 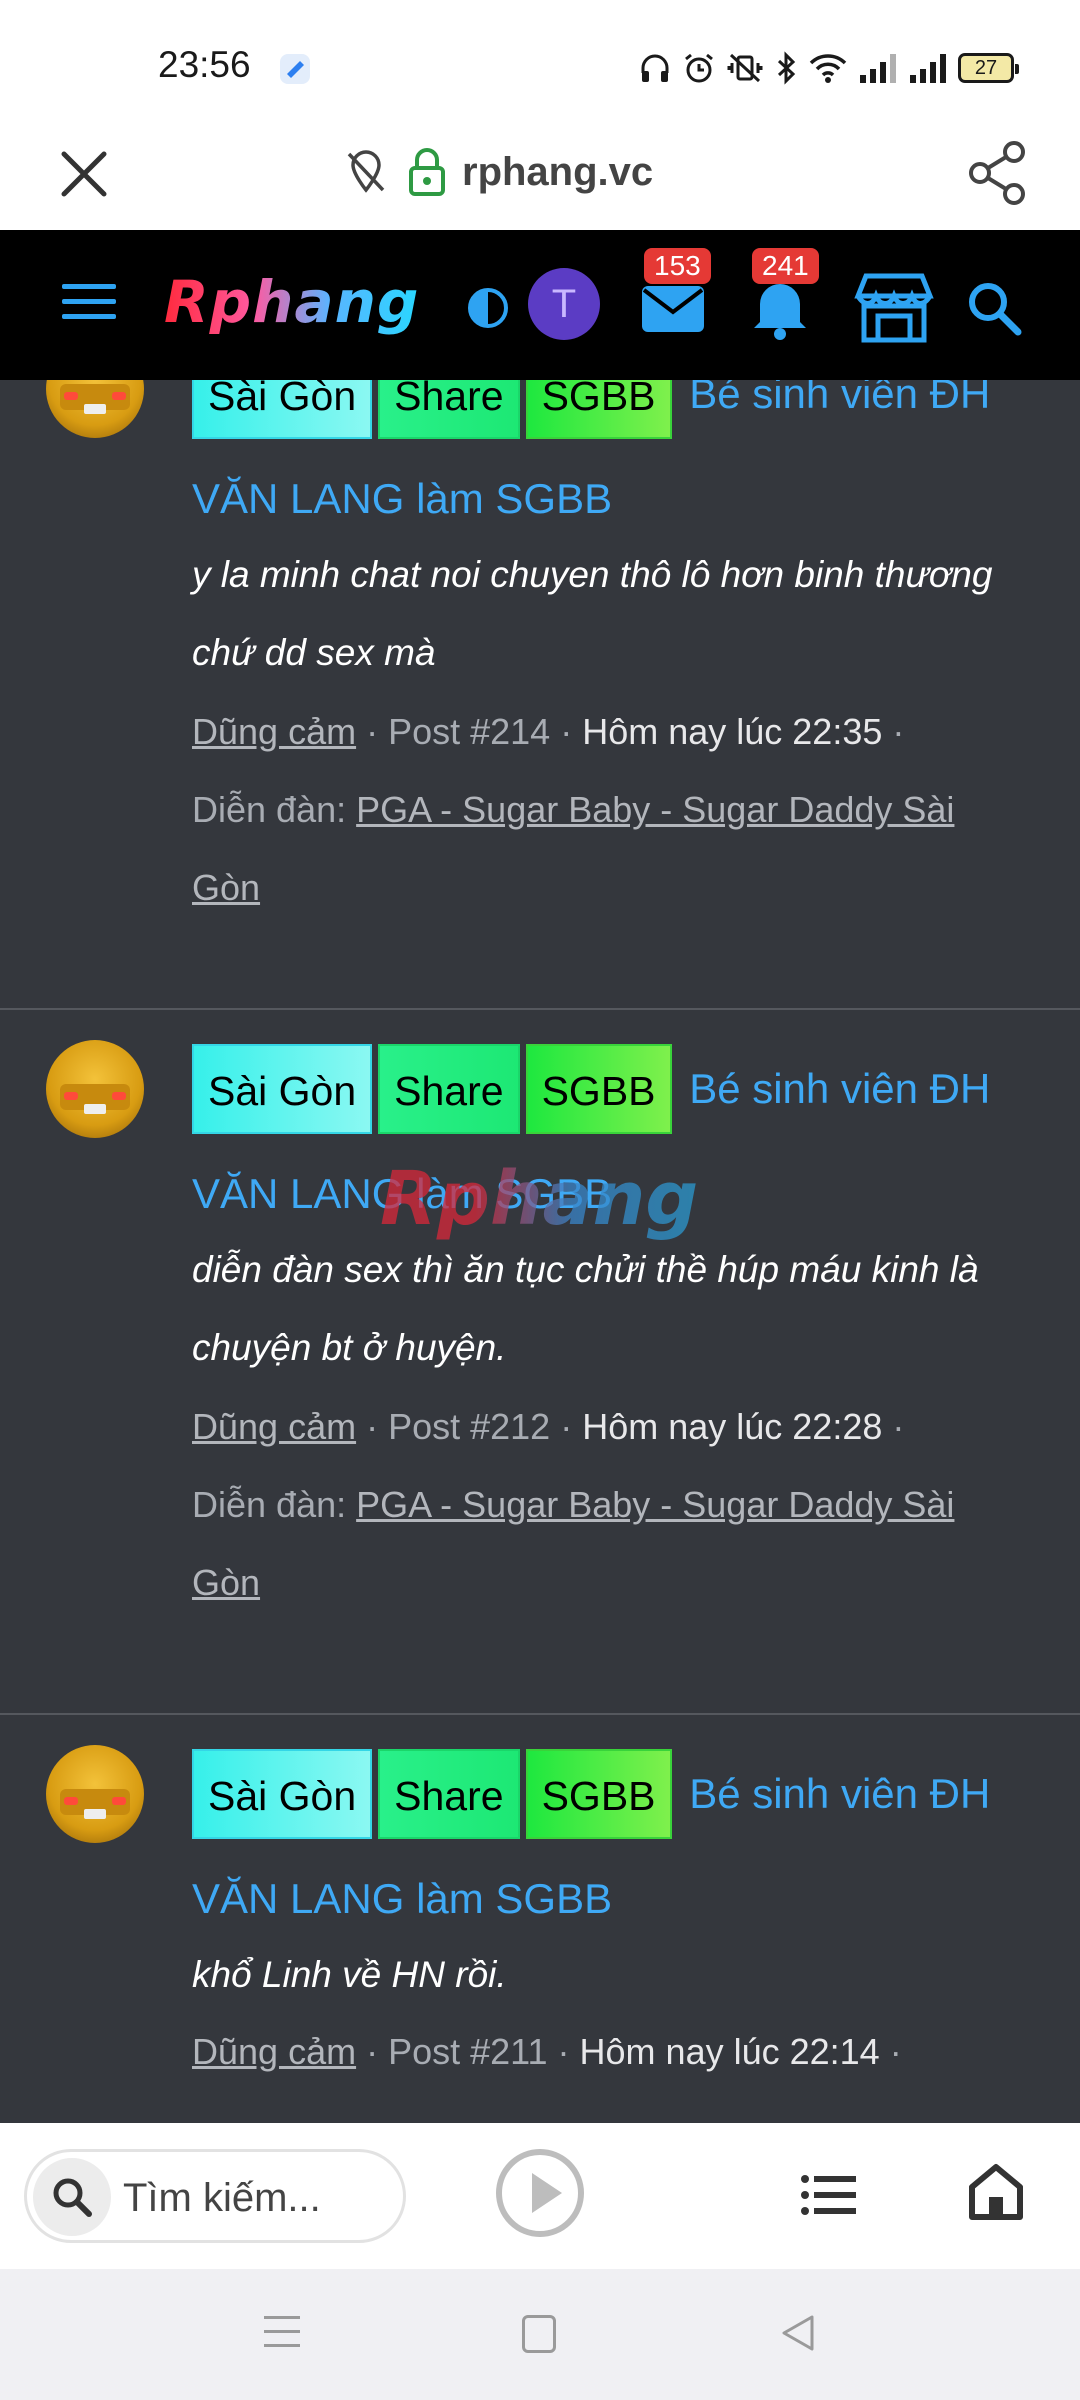 What do you see at coordinates (540, 2193) in the screenshot?
I see `play-button` at bounding box center [540, 2193].